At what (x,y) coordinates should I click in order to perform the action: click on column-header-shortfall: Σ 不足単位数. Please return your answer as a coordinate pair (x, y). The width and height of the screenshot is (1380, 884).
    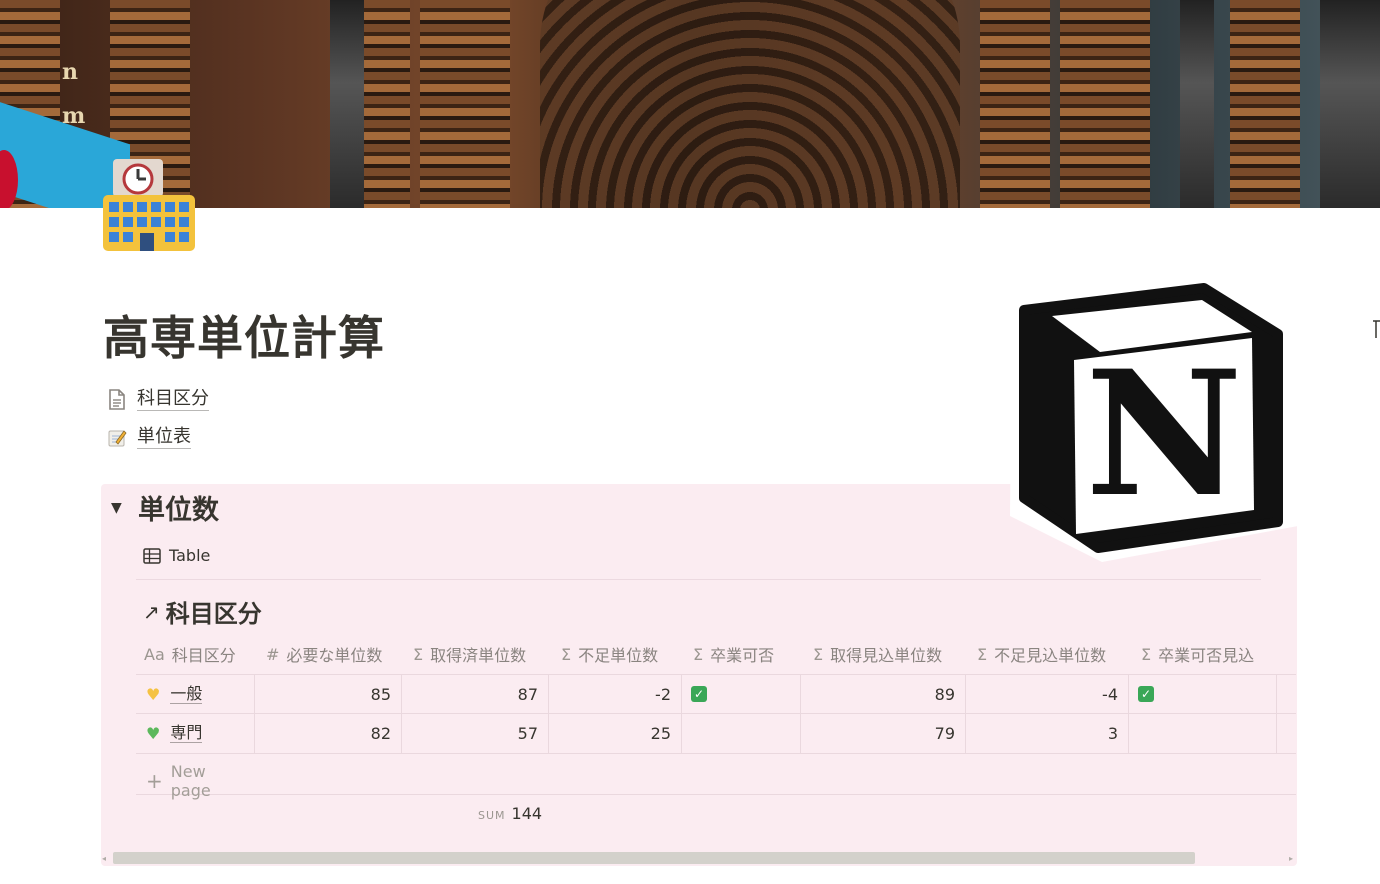
    Looking at the image, I should click on (609, 654).